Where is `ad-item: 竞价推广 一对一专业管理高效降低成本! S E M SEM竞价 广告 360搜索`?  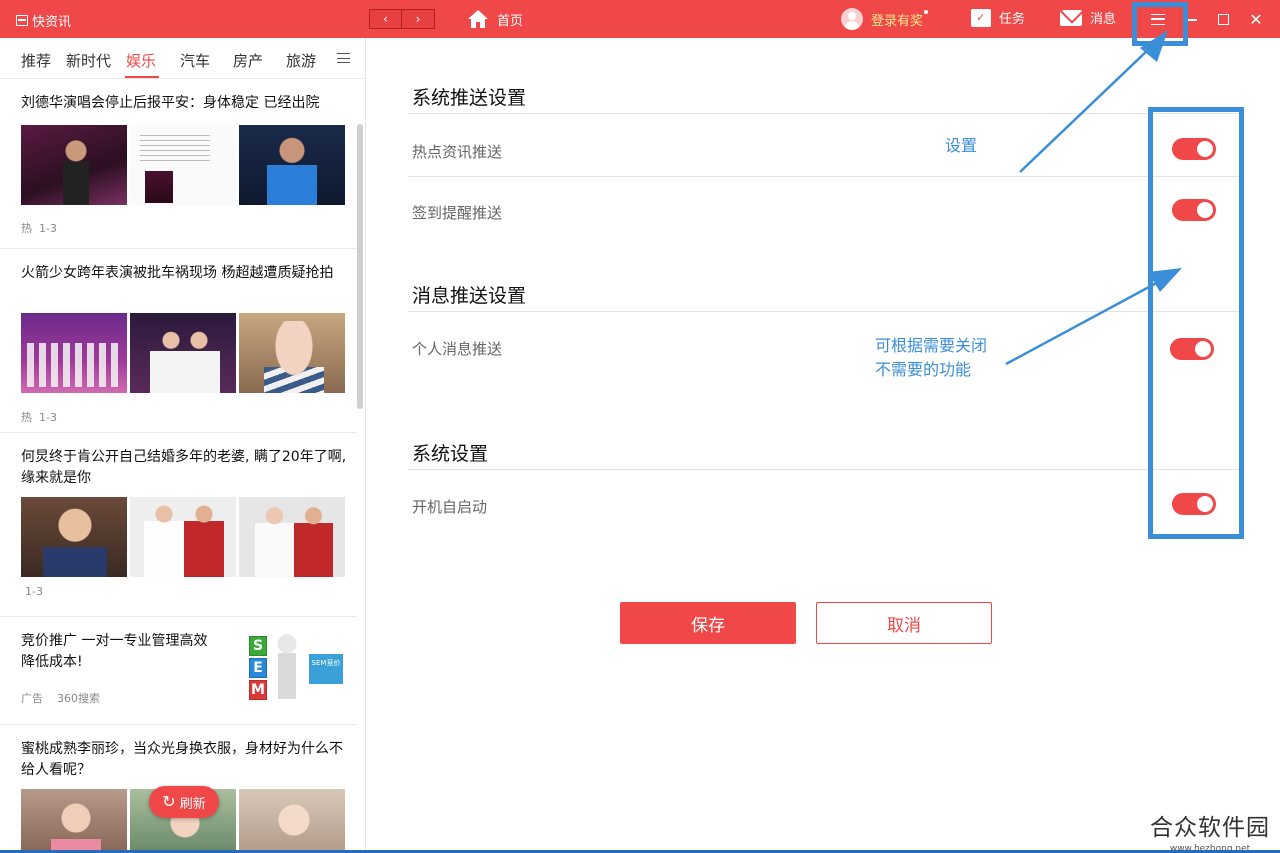
ad-item: 竞价推广 一对一专业管理高效降低成本! S E M SEM竞价 广告 360搜索 is located at coordinates (178, 671).